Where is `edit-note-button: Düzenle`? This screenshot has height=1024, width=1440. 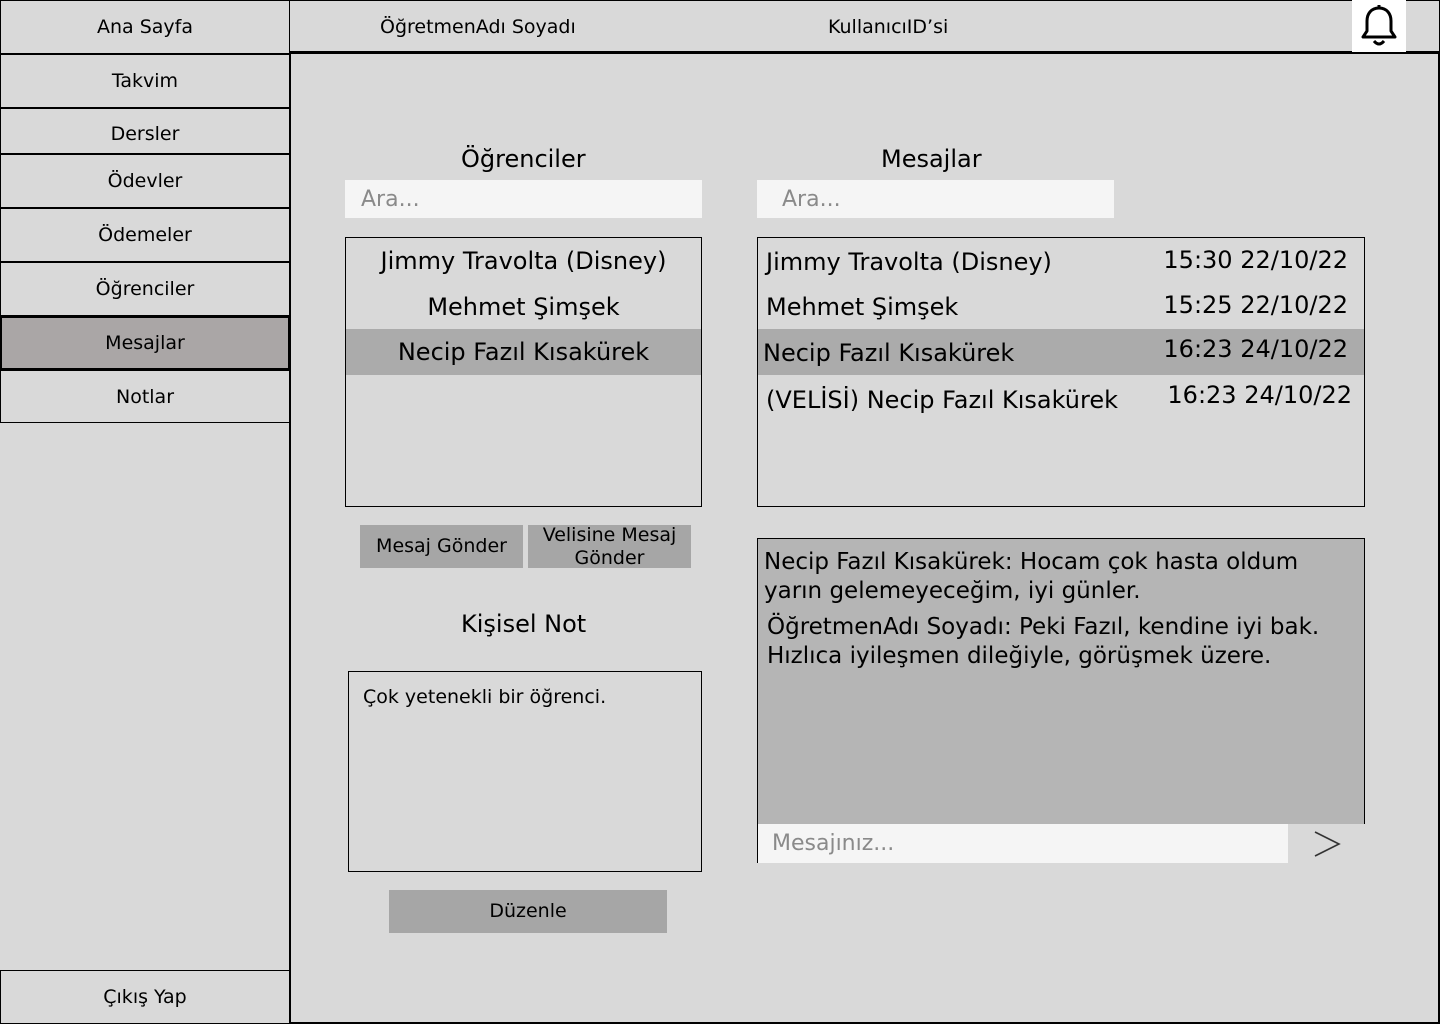
edit-note-button: Düzenle is located at coordinates (528, 911).